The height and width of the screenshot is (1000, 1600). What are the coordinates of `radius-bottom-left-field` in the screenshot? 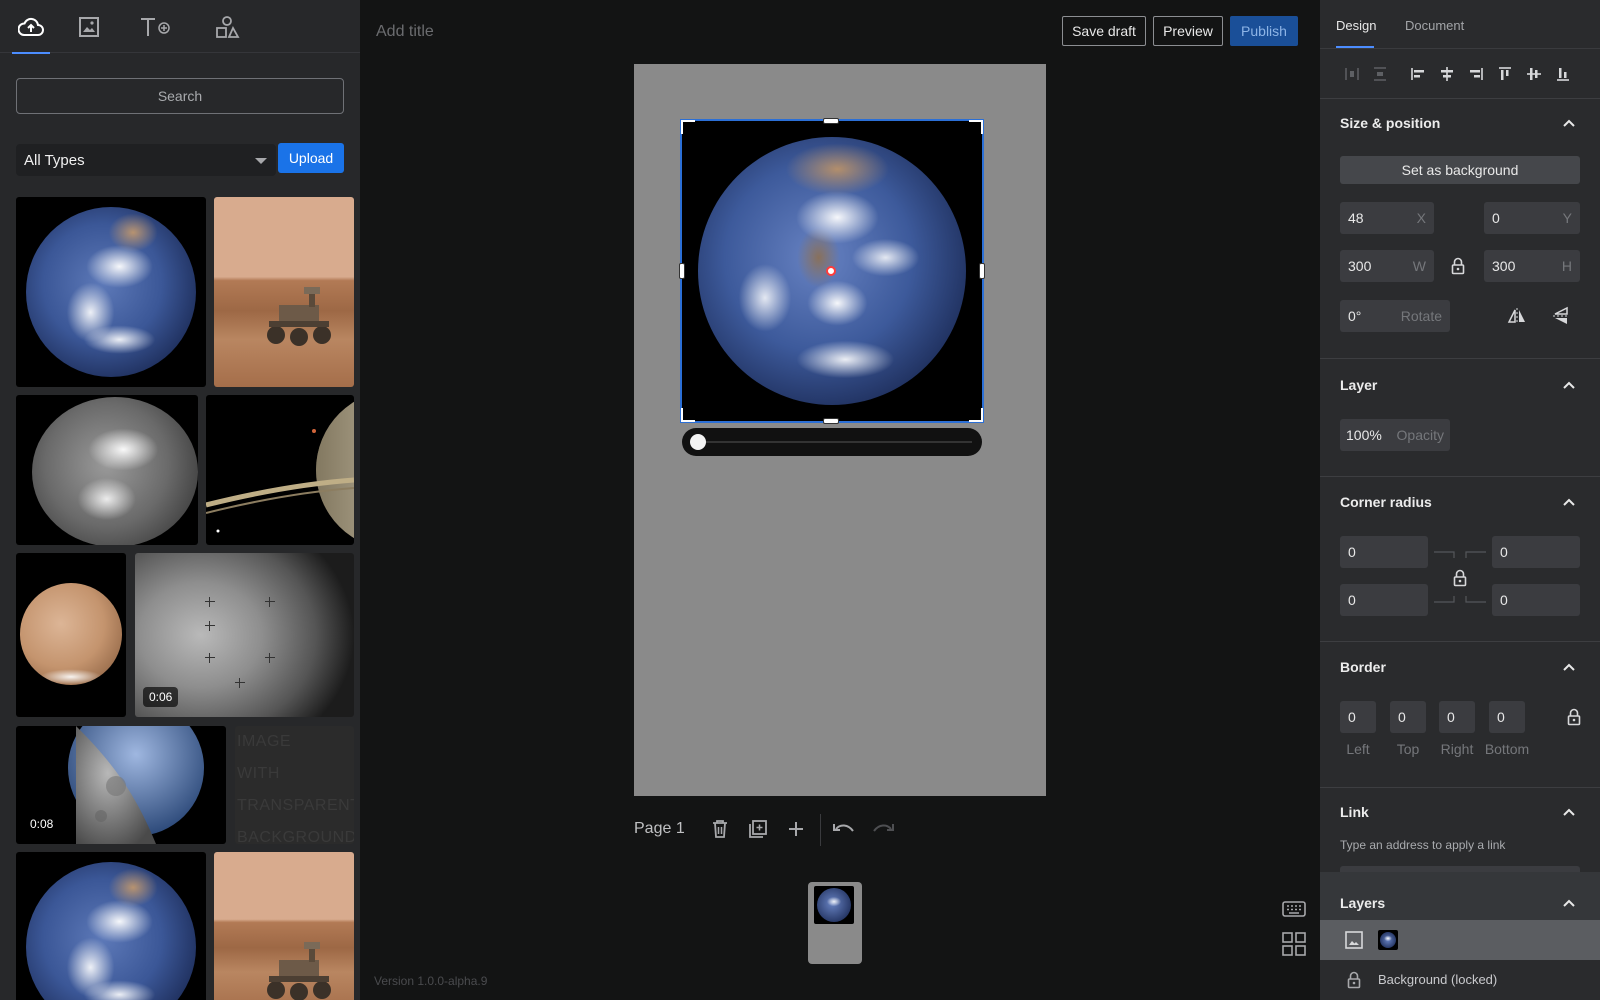 It's located at (1384, 600).